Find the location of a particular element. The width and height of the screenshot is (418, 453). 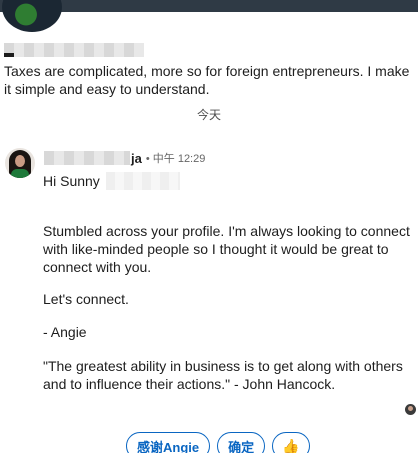

quick-replies: 感谢Angie 确定 👍 is located at coordinates (218, 442).